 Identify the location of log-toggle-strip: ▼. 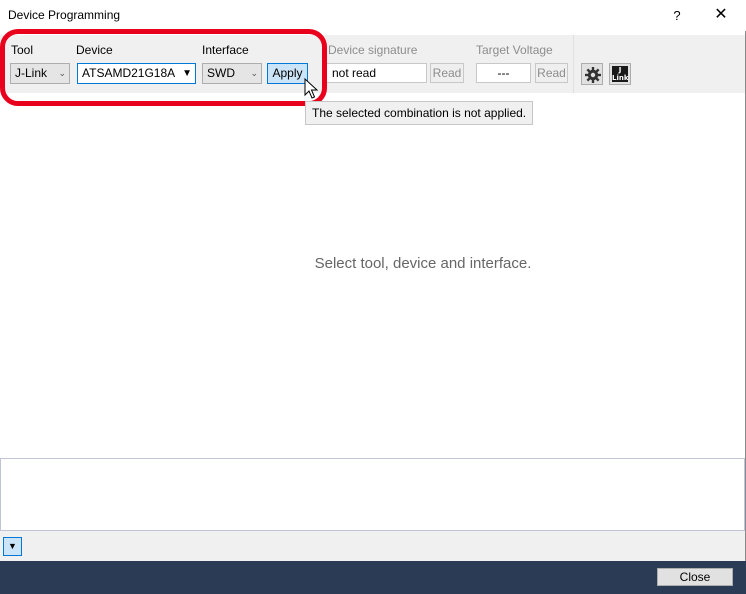
(372, 546).